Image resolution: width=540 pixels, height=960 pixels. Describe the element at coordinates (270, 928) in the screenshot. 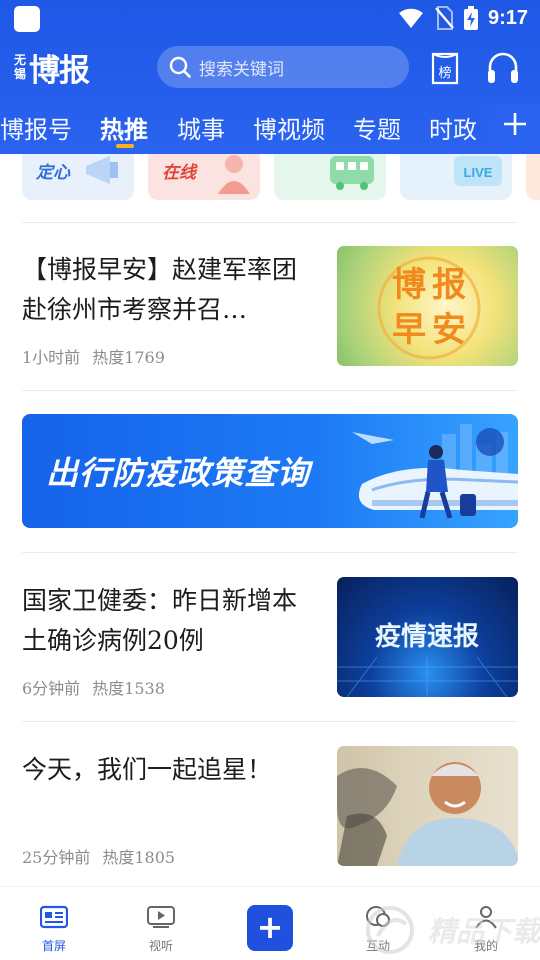

I see `publish-button: +` at that location.